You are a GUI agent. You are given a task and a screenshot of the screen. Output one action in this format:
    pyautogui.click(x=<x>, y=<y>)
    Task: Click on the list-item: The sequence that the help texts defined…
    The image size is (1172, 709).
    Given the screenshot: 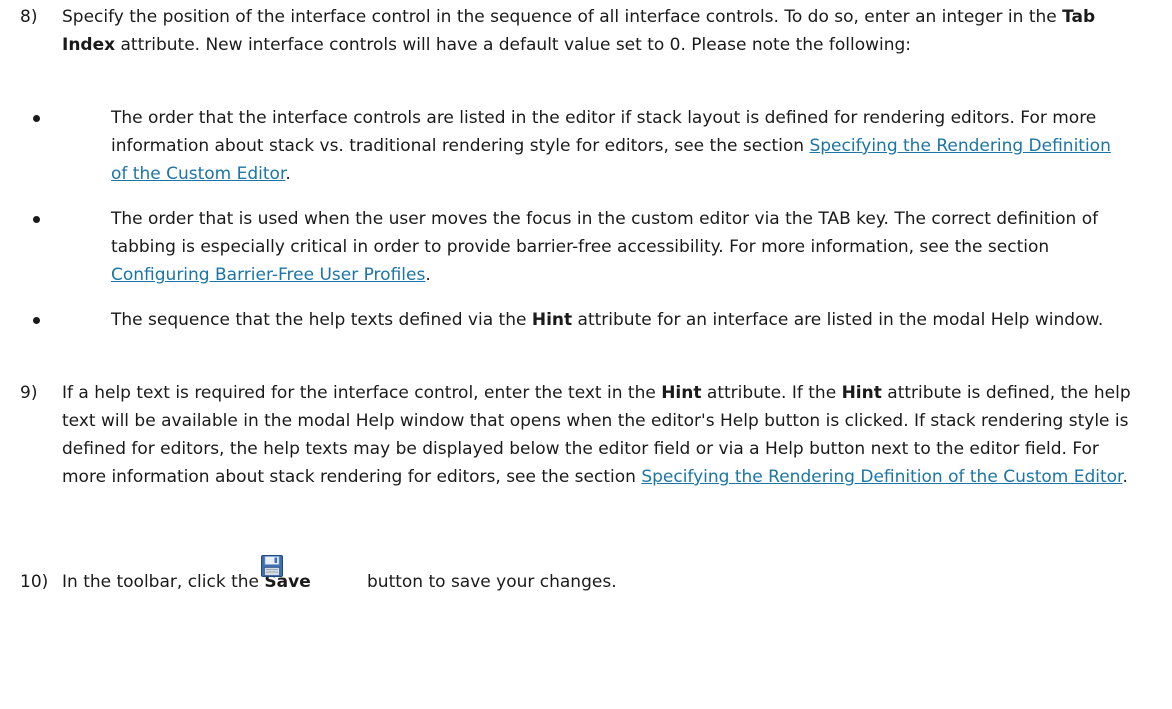 What is the action you would take?
    pyautogui.click(x=578, y=334)
    